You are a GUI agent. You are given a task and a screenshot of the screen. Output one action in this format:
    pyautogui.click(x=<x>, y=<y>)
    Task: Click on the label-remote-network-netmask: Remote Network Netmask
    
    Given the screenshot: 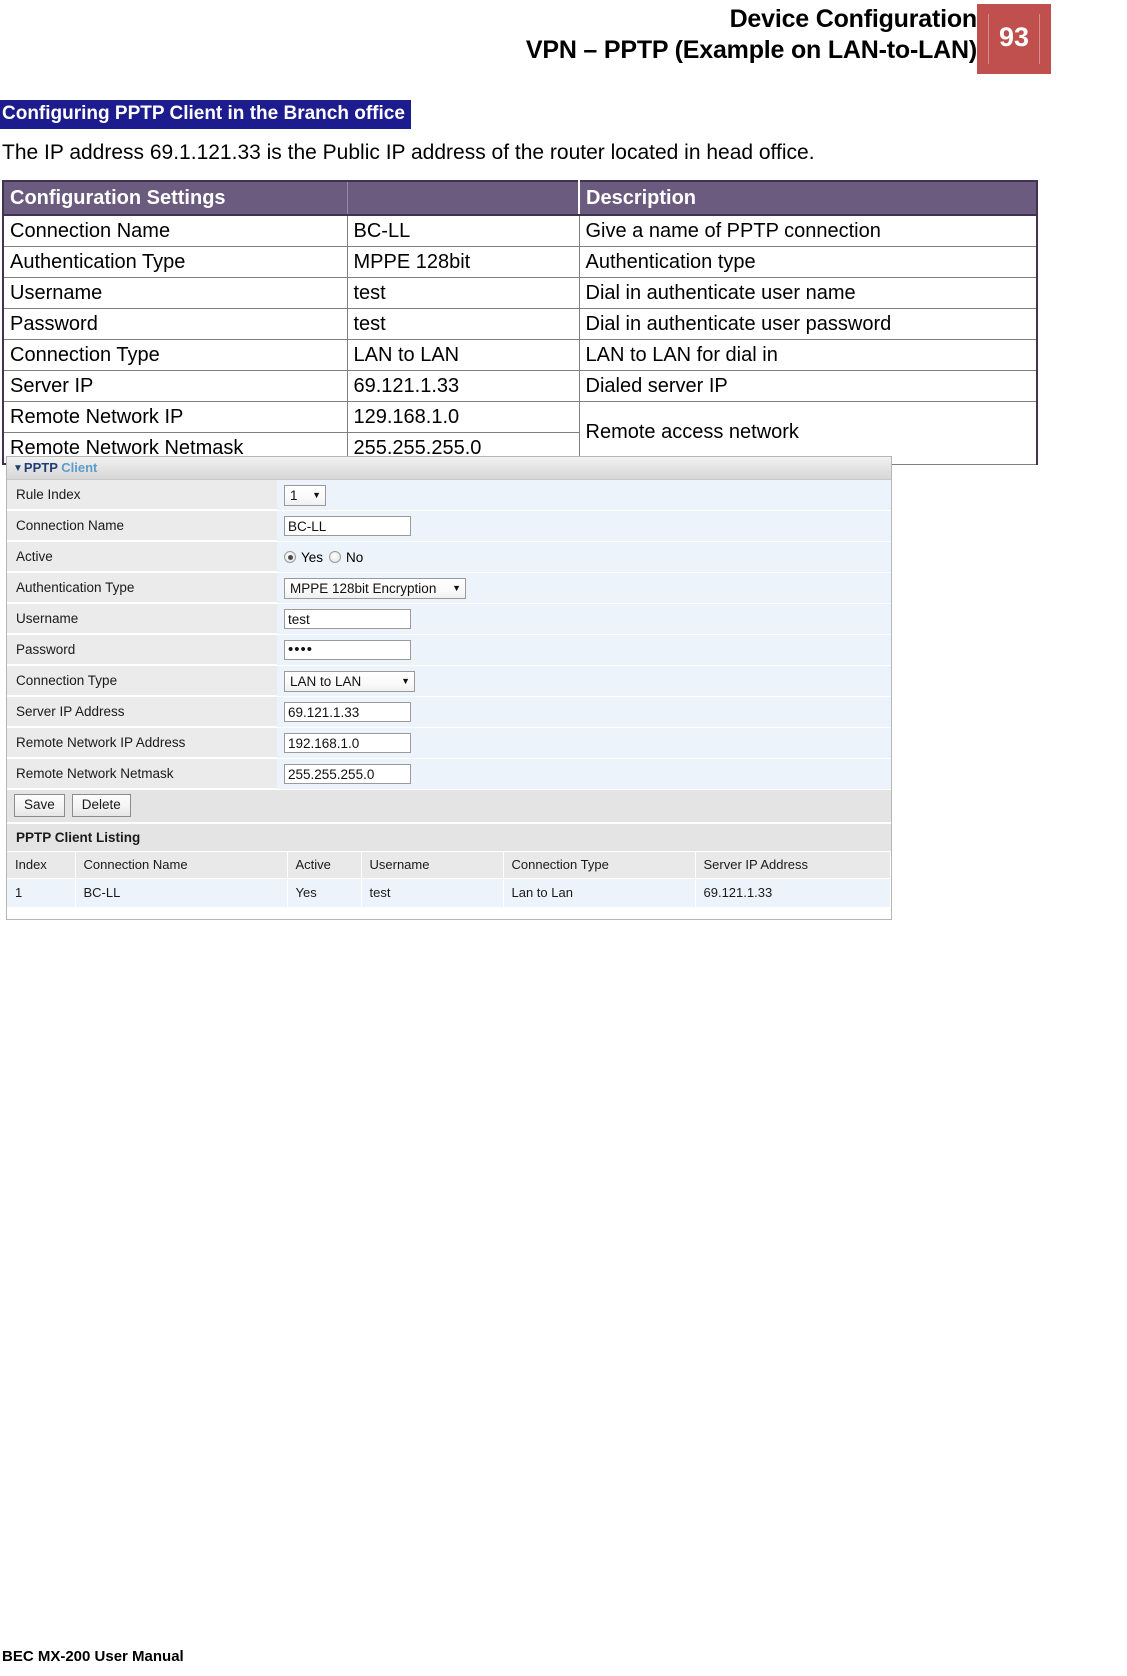 What is the action you would take?
    pyautogui.click(x=142, y=774)
    